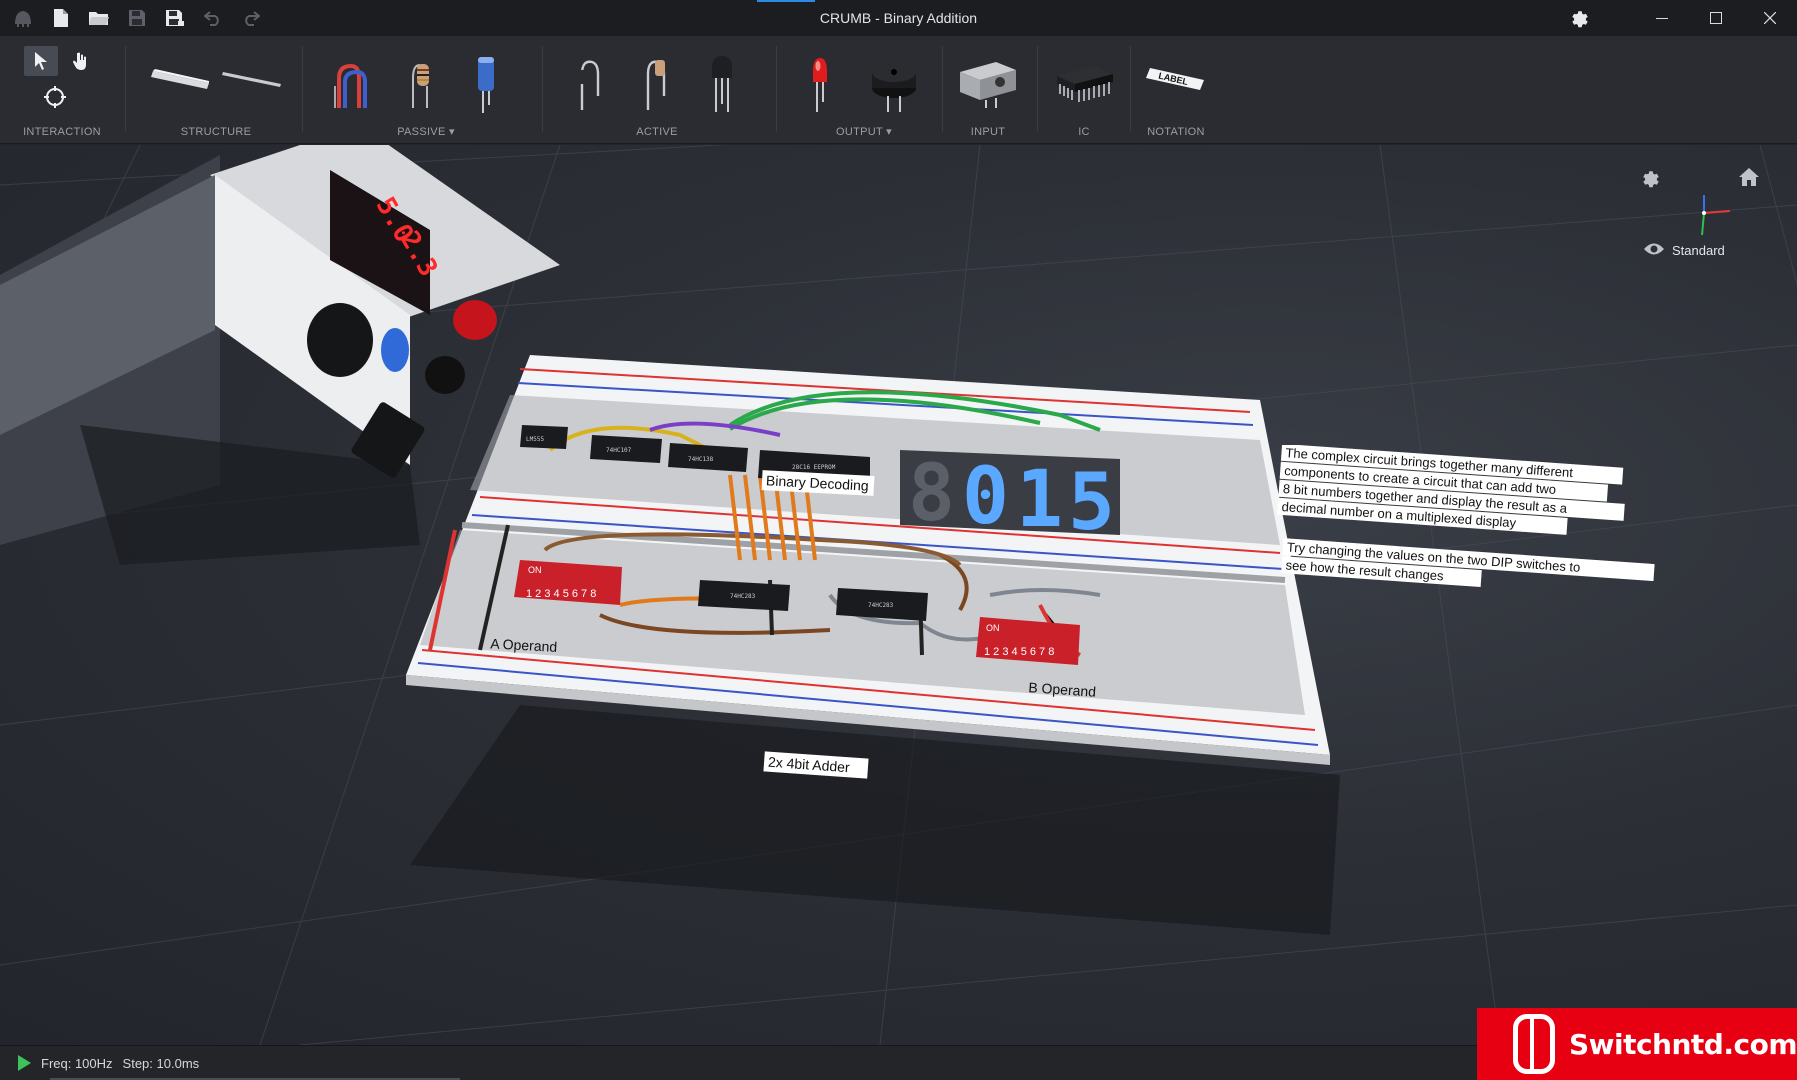  What do you see at coordinates (864, 90) in the screenshot?
I see `group-output: OUTPUT ▾` at bounding box center [864, 90].